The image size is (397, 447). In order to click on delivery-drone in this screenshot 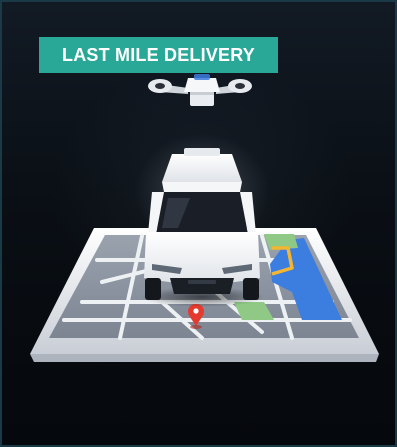, I will do `click(200, 90)`.